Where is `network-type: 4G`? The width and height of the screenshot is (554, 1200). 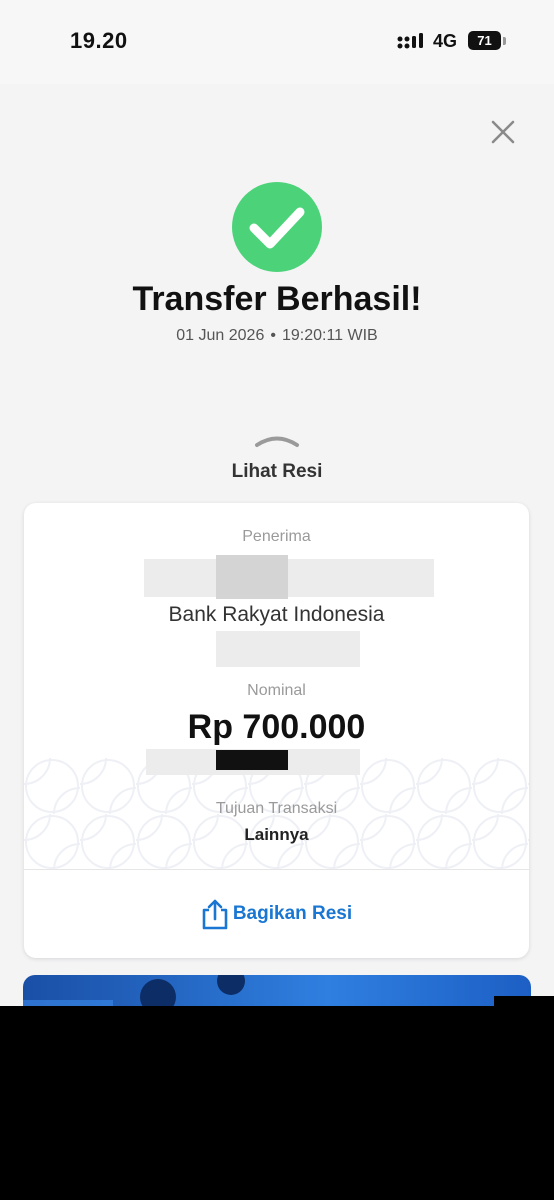
network-type: 4G is located at coordinates (445, 41).